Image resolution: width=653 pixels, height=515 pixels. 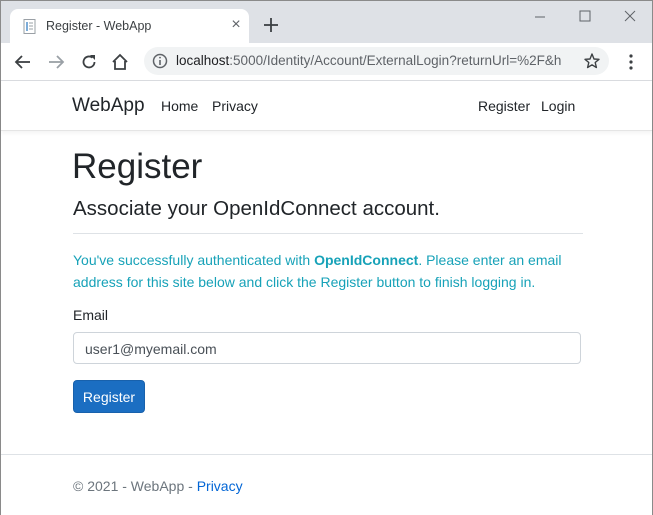 What do you see at coordinates (109, 396) in the screenshot?
I see `register-button: Register` at bounding box center [109, 396].